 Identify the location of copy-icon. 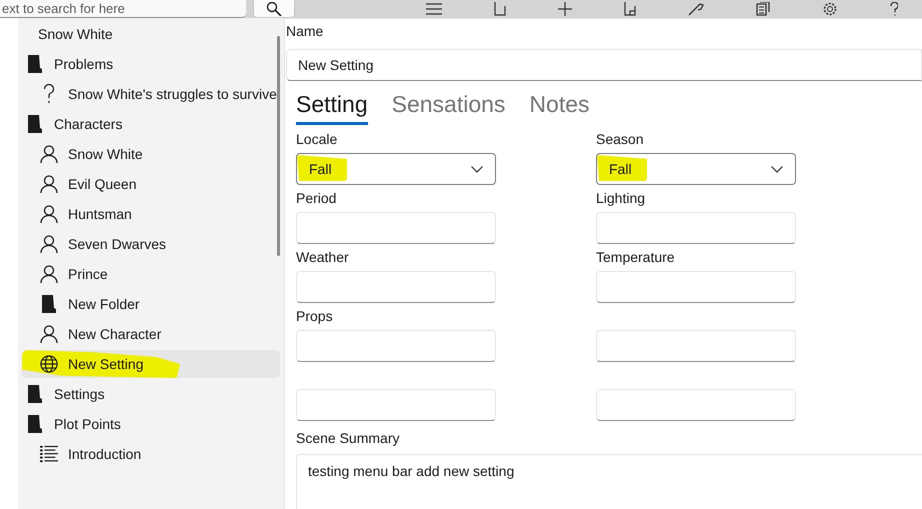
(763, 9).